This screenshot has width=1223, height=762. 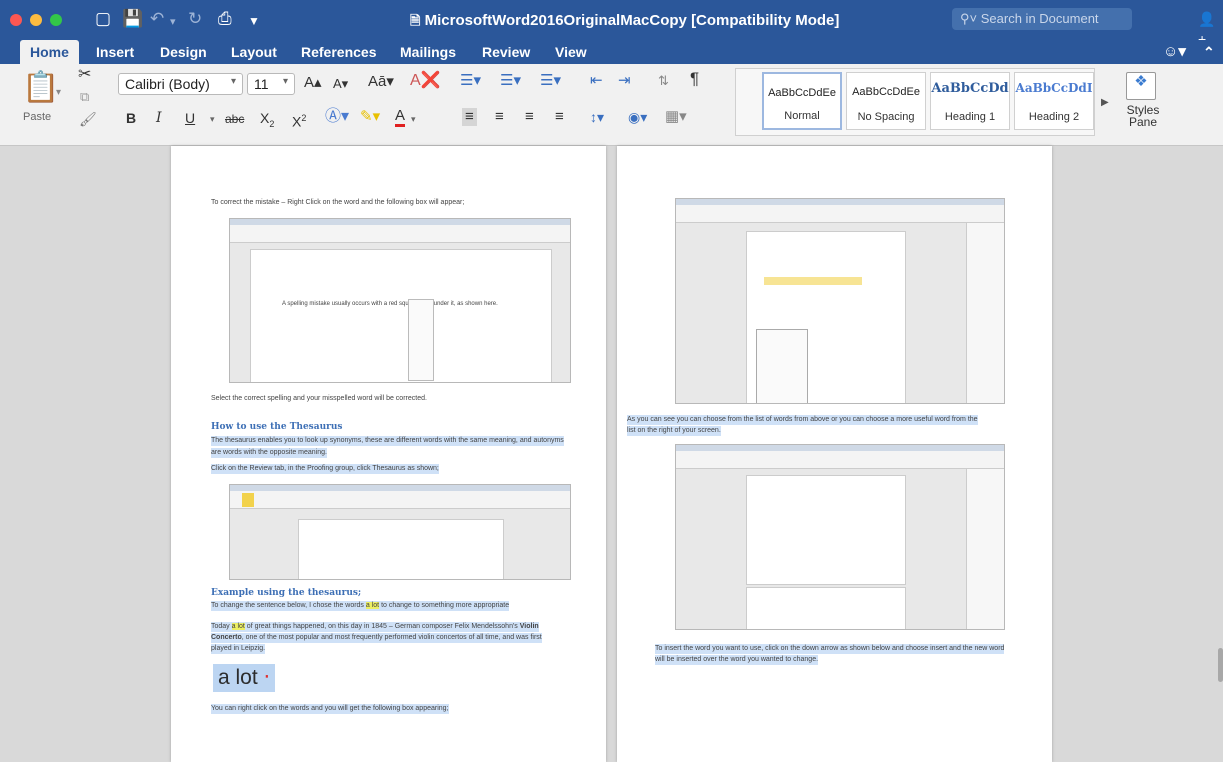 I want to click on redo-icon: ↻, so click(x=195, y=19).